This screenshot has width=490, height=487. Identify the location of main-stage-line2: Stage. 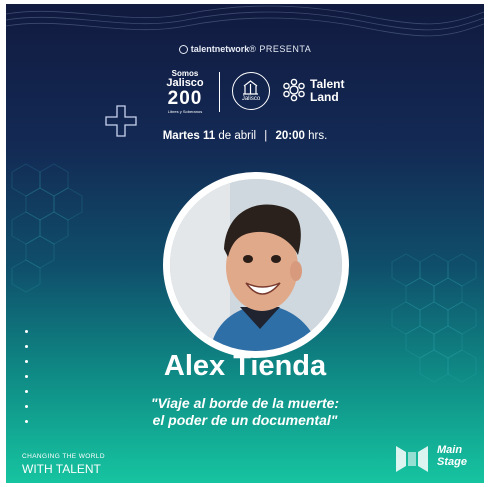
(452, 462).